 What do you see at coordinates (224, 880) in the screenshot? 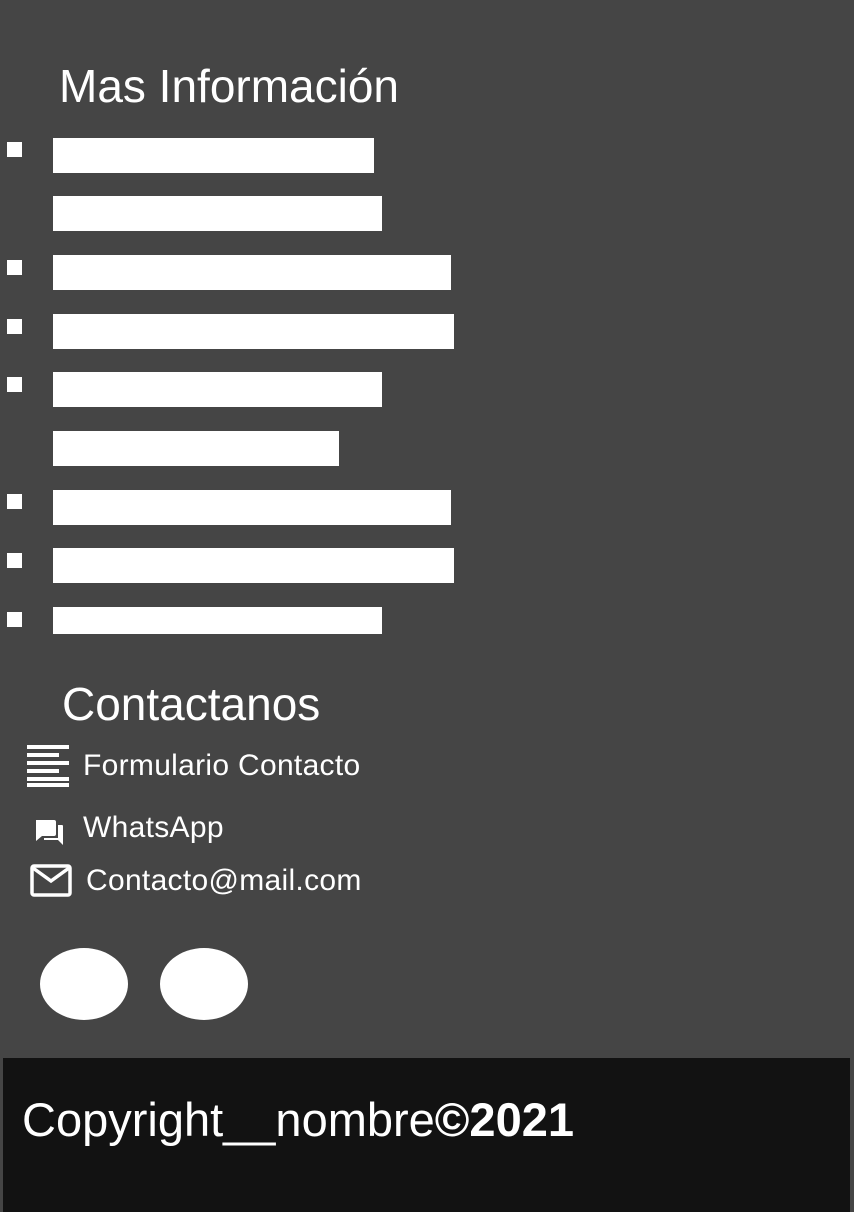
I see `email-label: Contacto@mail.com` at bounding box center [224, 880].